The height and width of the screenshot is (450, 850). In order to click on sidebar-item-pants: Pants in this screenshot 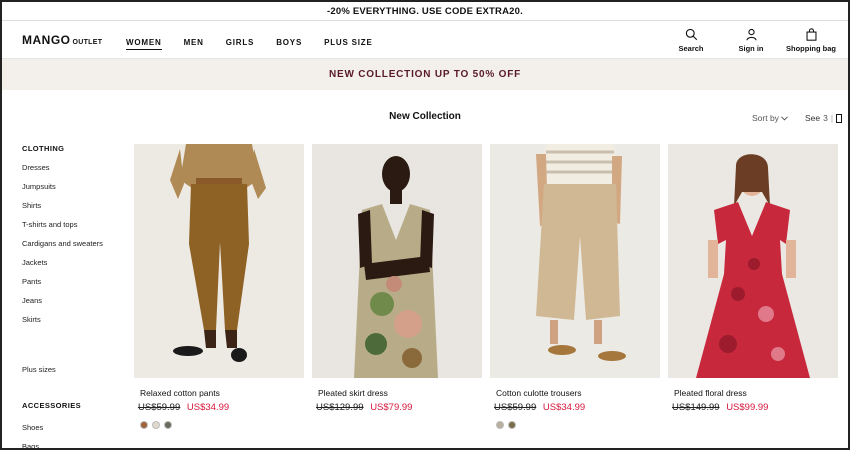, I will do `click(72, 281)`.